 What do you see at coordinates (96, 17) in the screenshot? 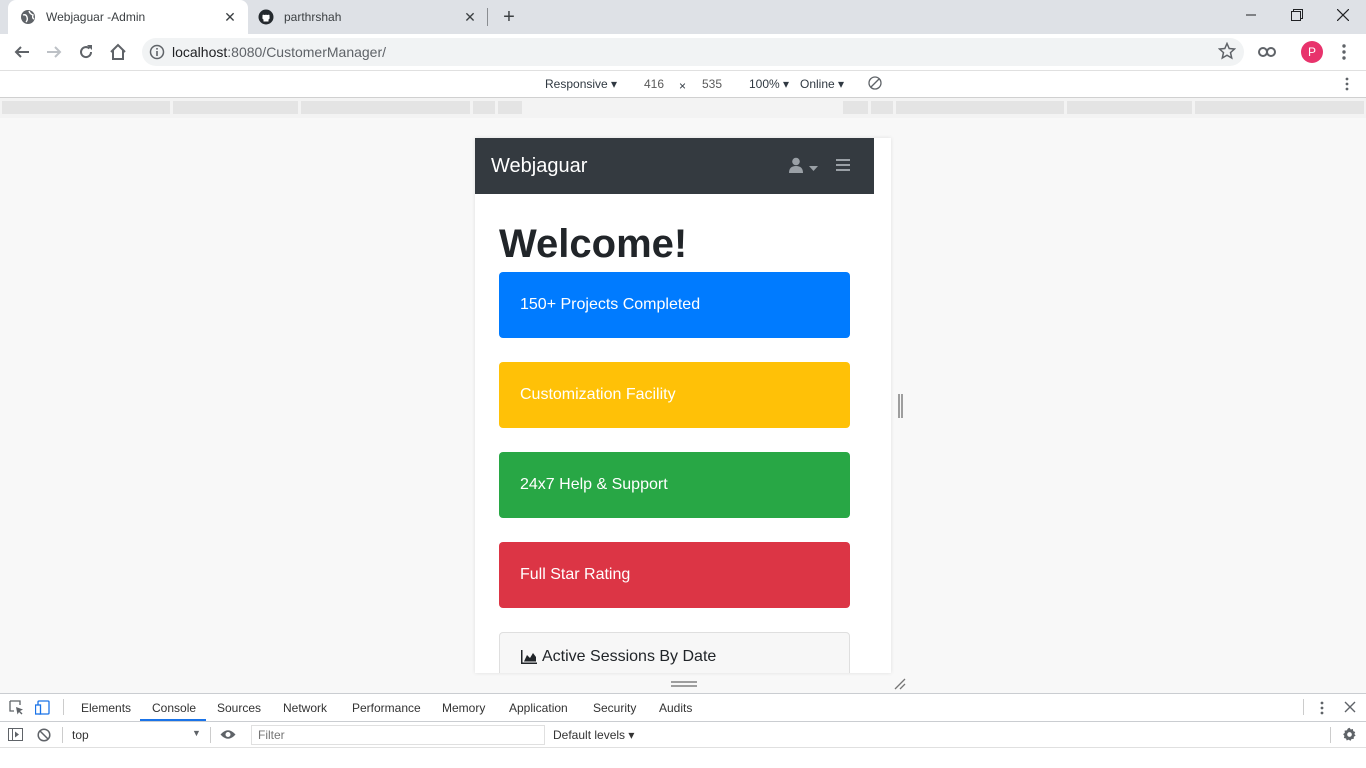
I see `tab-title: Webjaguar -Admin` at bounding box center [96, 17].